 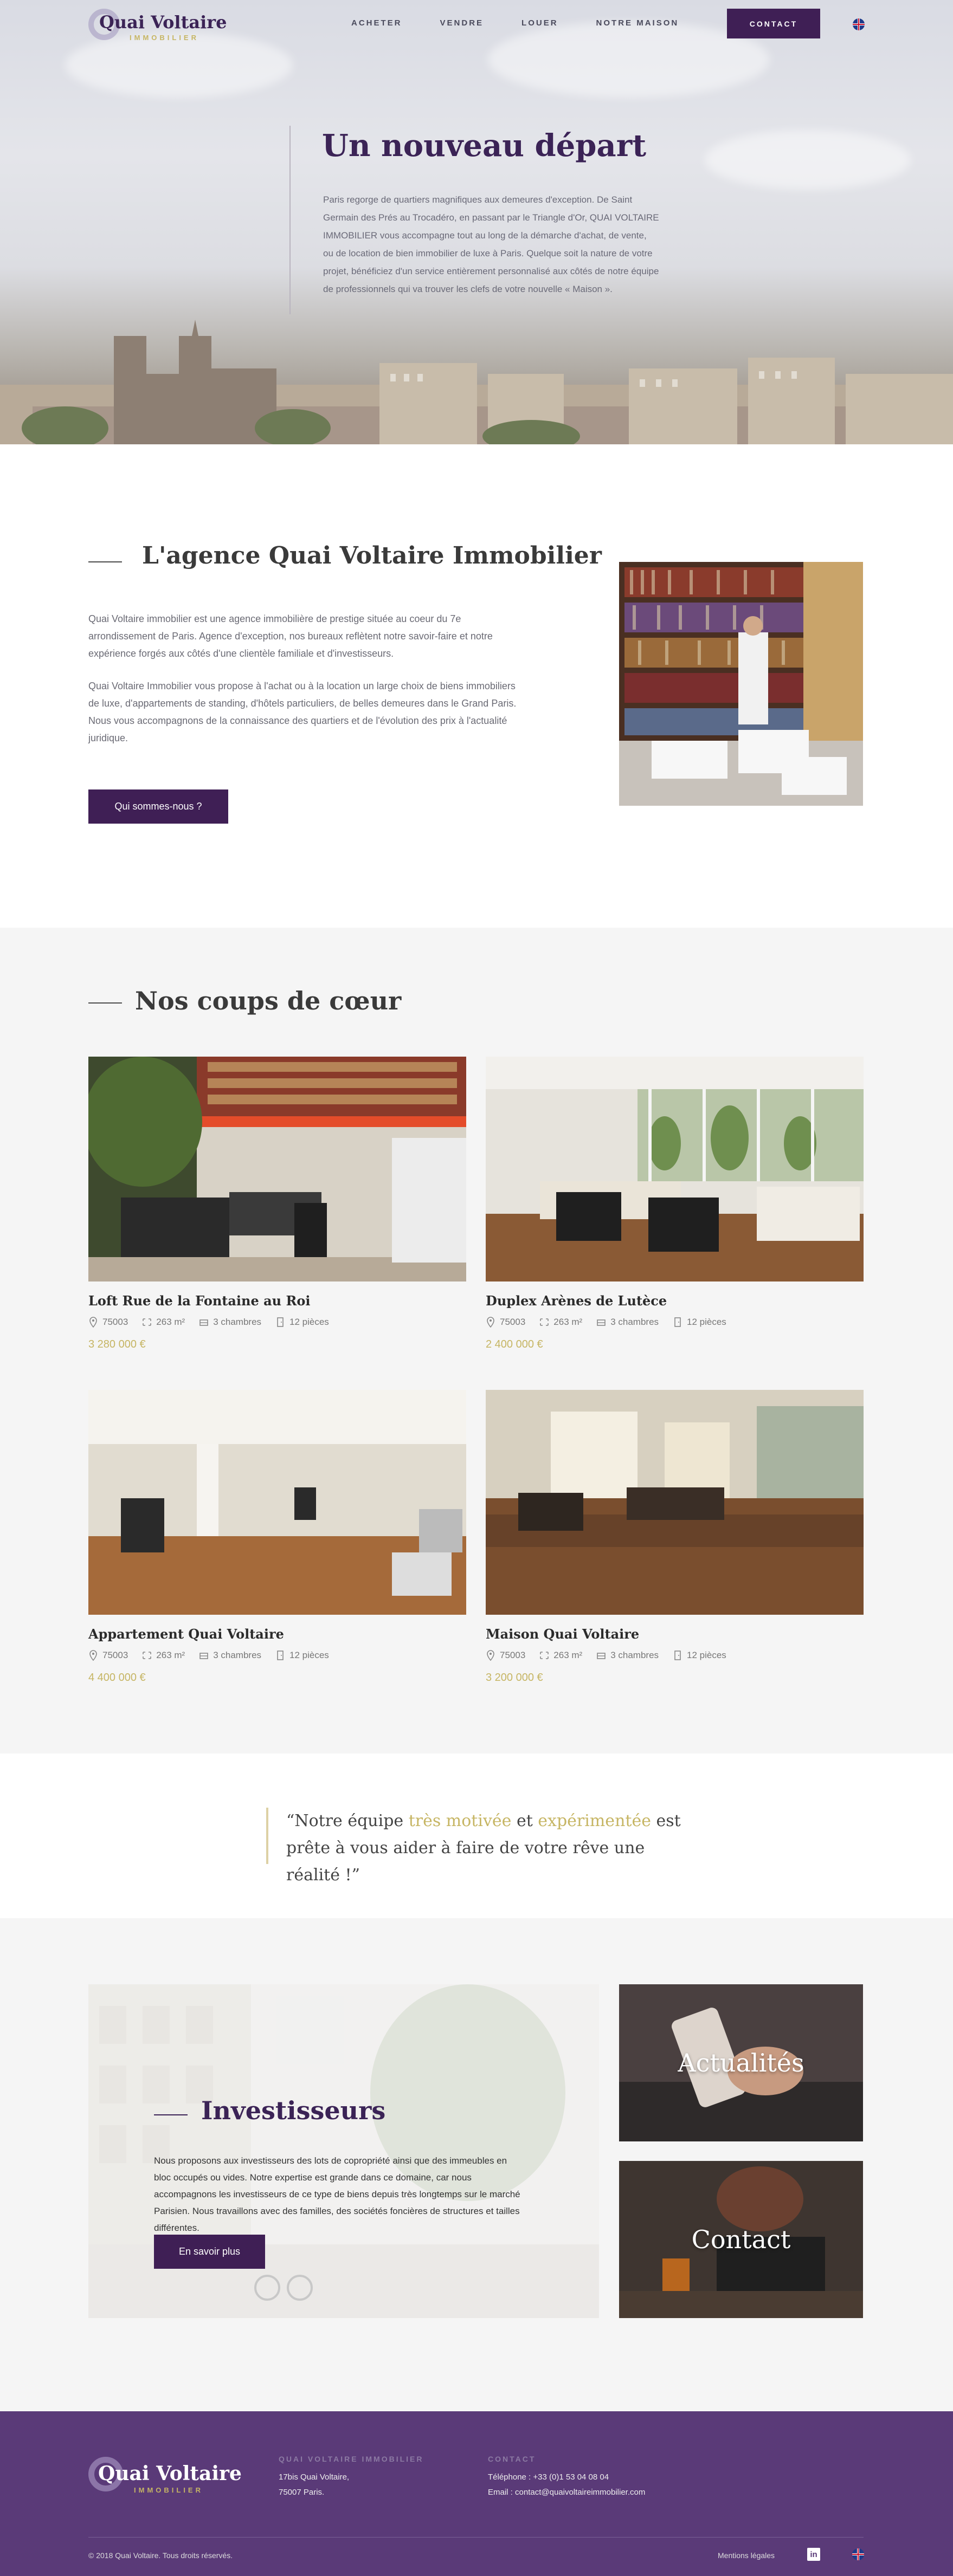 I want to click on footer-address-line-1: 17bis Quai Voltaire,, so click(x=314, y=2477).